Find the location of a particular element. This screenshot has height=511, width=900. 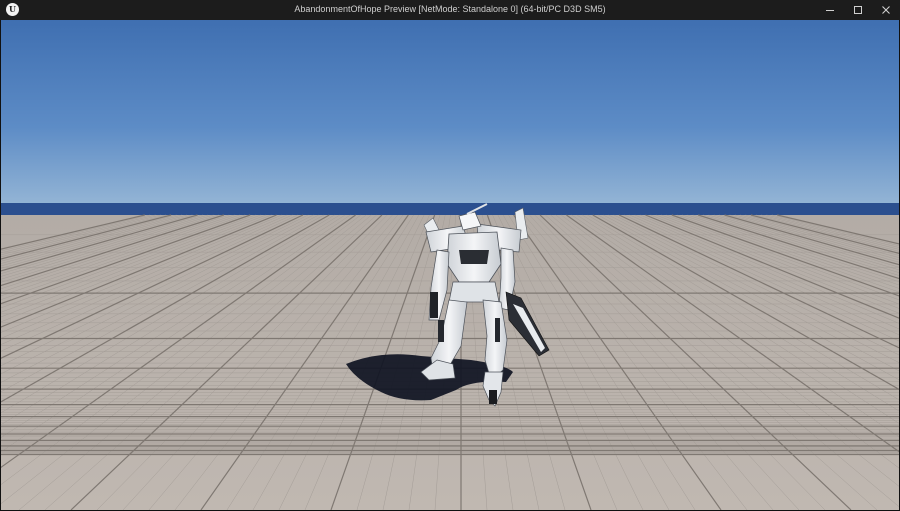

close-button is located at coordinates (886, 10).